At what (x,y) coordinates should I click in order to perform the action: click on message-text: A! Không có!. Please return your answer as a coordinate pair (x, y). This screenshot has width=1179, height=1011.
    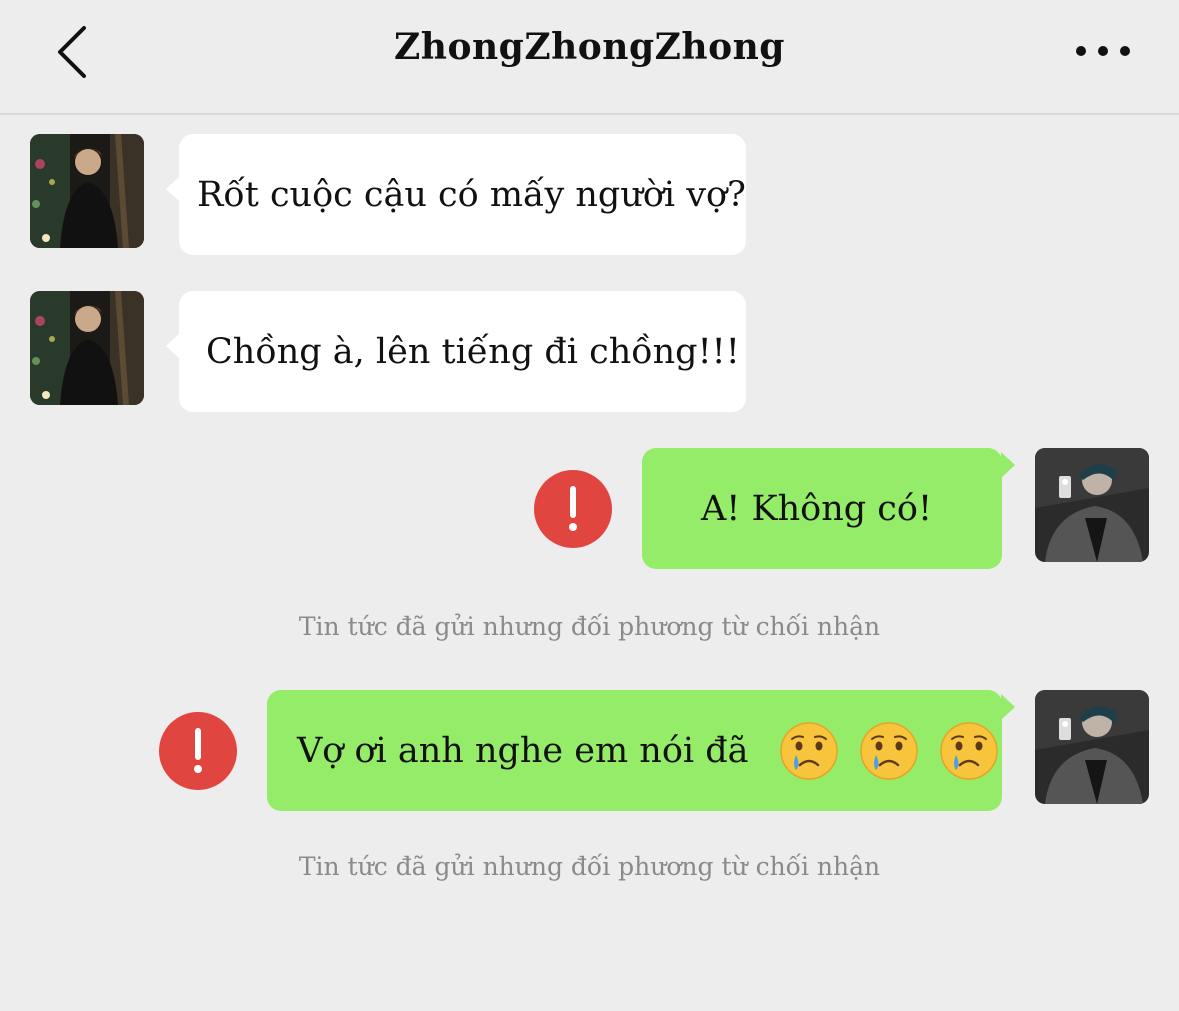
    Looking at the image, I should click on (817, 508).